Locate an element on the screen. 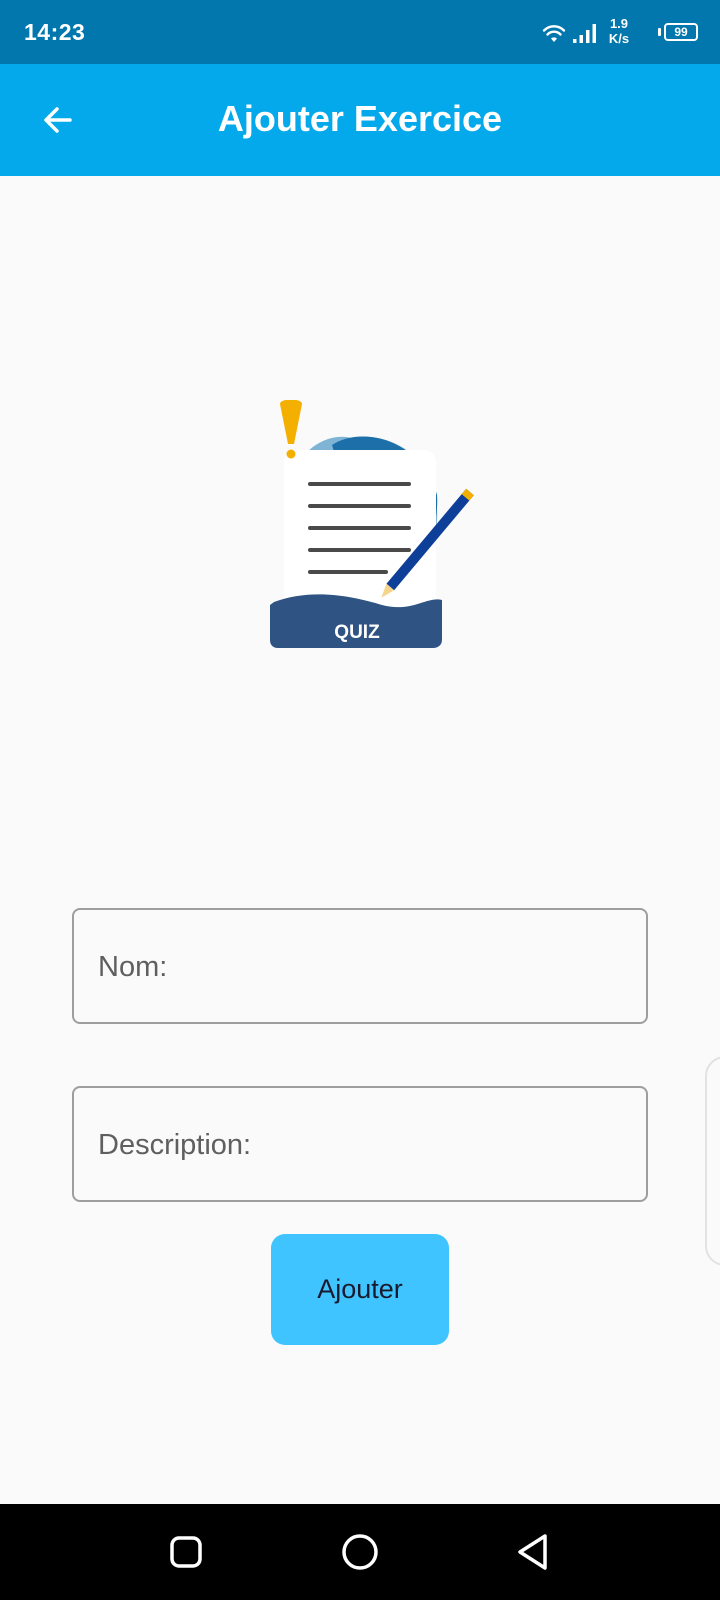  home-circle-icon is located at coordinates (360, 1552).